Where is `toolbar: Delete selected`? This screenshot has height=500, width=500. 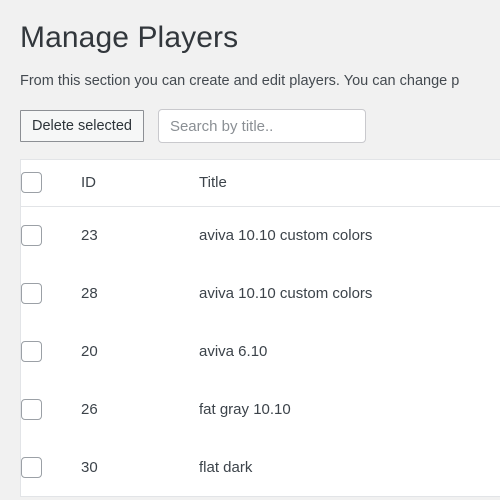 toolbar: Delete selected is located at coordinates (260, 117).